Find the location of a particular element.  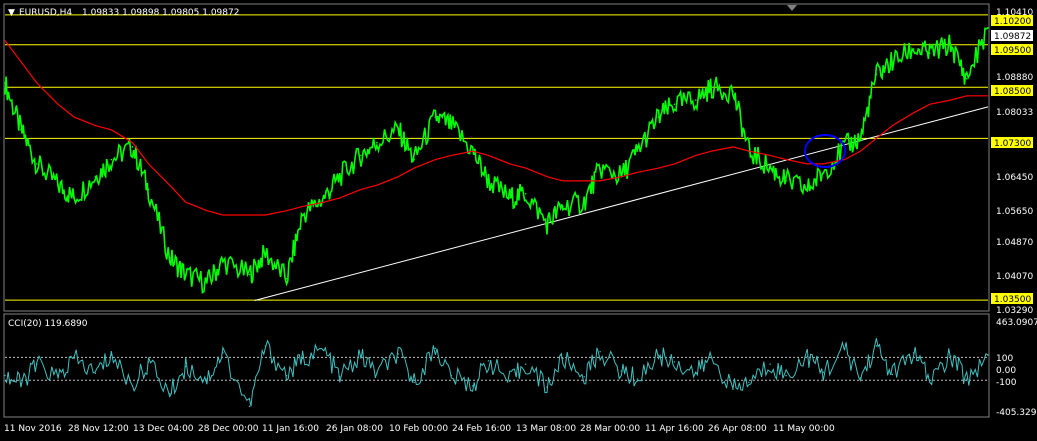

level-tag: 1.07300 is located at coordinates (1012, 144).